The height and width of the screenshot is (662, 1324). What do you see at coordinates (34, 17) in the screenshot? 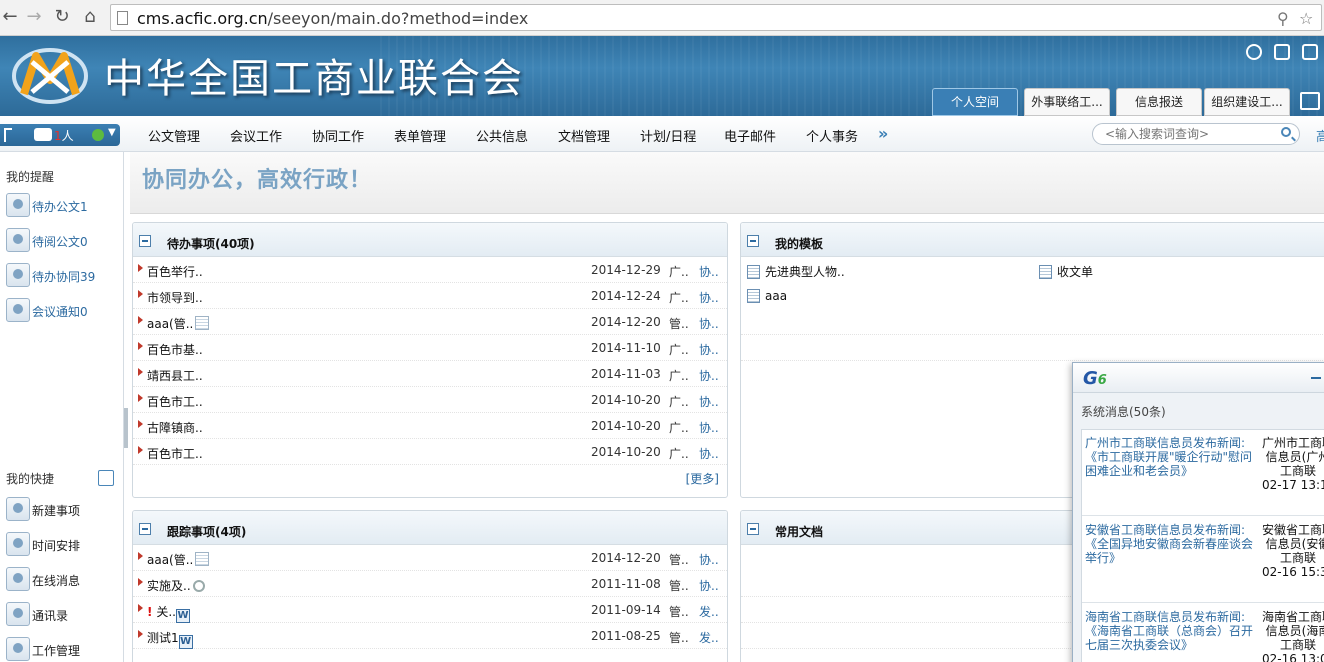
I see `forward-arrow-icon: →` at bounding box center [34, 17].